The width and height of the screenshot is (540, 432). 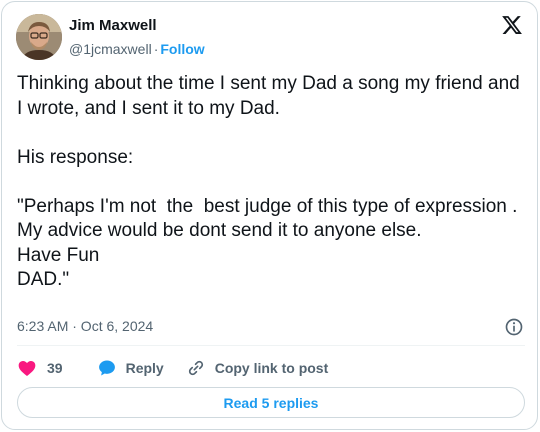 I want to click on like-count: 39, so click(x=55, y=368).